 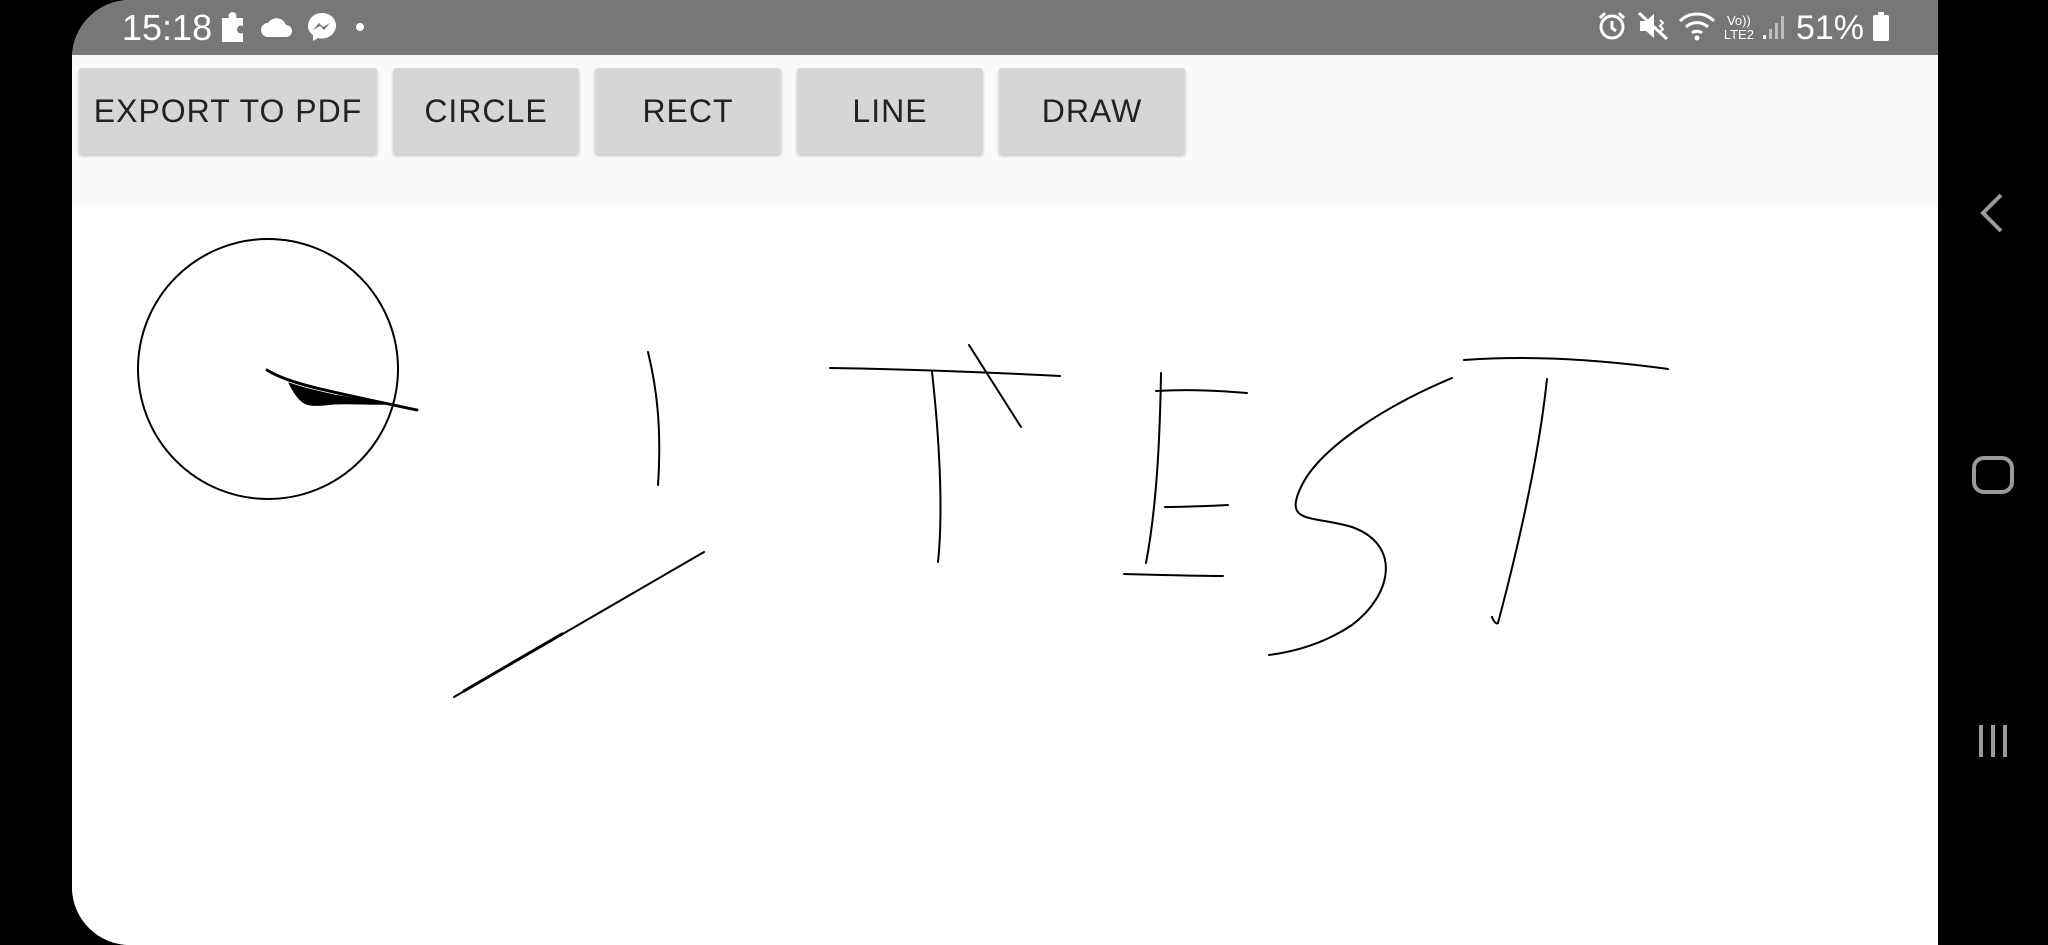 What do you see at coordinates (1738, 20) in the screenshot?
I see `volte-label: Vo))` at bounding box center [1738, 20].